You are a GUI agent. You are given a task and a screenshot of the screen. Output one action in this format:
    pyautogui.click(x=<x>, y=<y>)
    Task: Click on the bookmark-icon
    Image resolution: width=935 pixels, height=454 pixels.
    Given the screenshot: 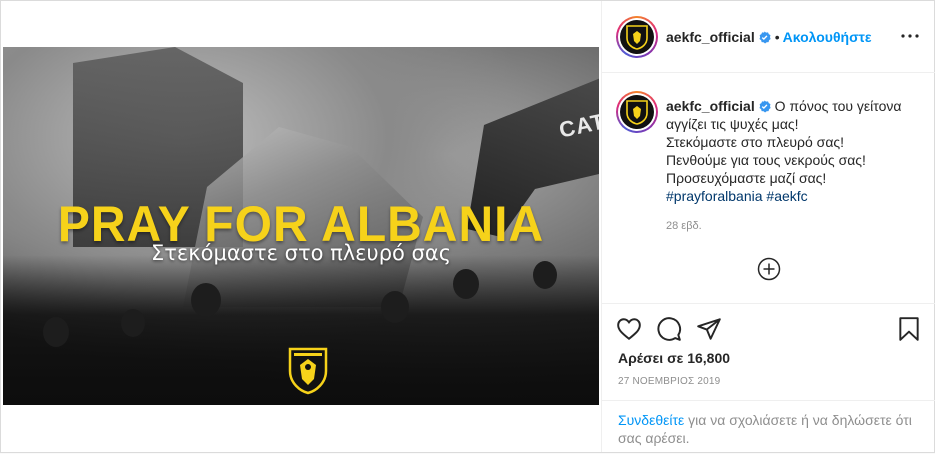 What is the action you would take?
    pyautogui.click(x=909, y=329)
    